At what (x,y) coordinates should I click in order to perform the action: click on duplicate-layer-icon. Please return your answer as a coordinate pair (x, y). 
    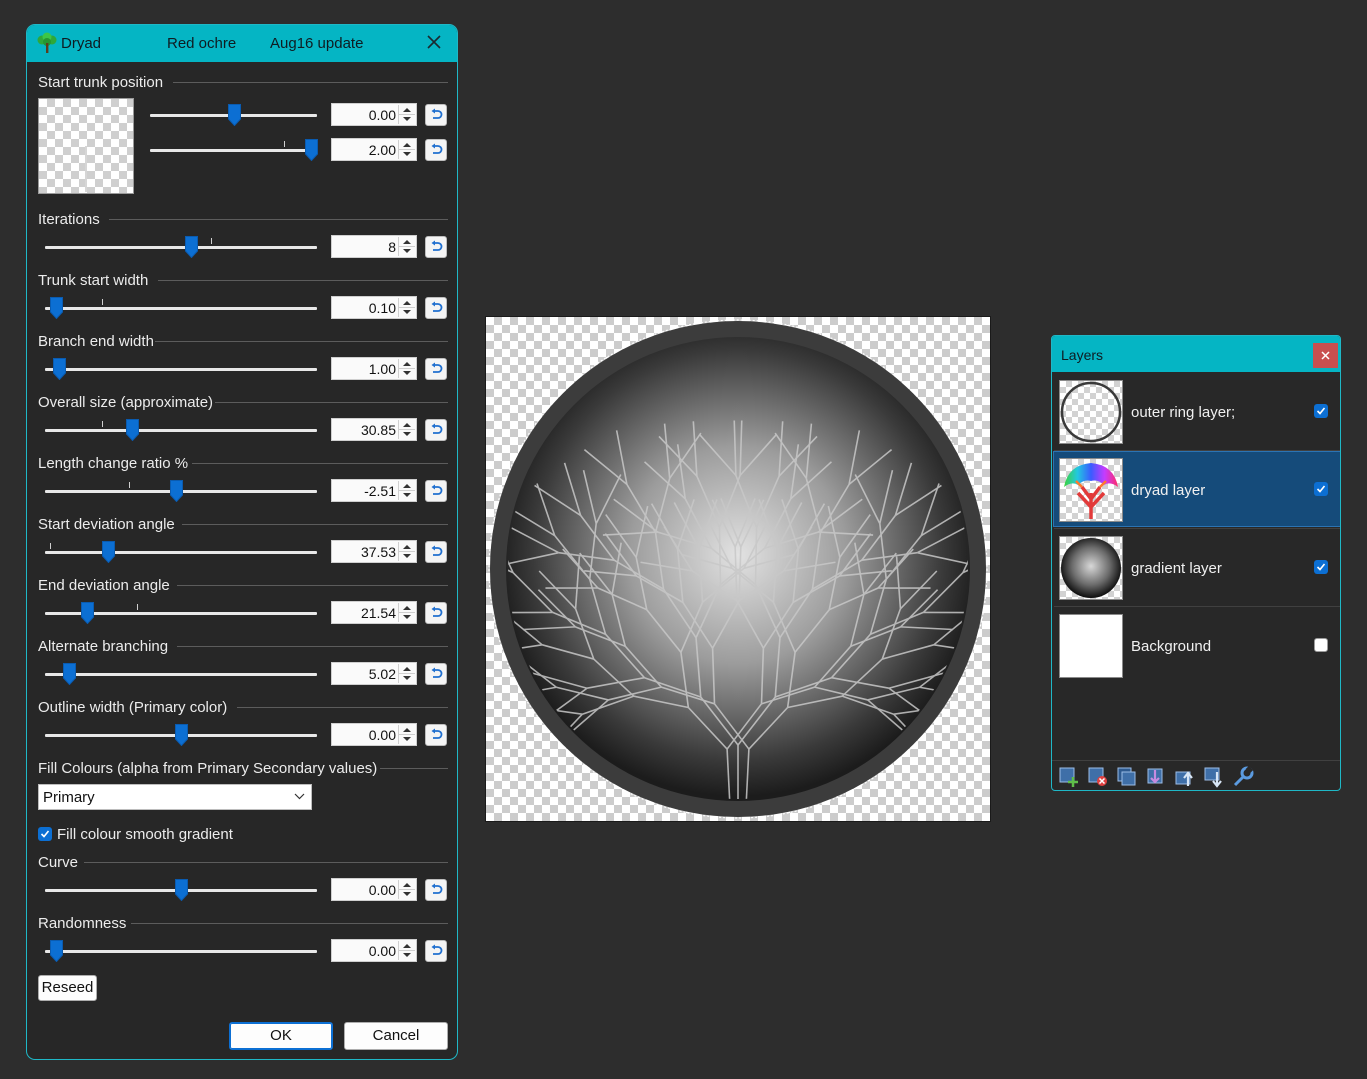
    Looking at the image, I should click on (1127, 777).